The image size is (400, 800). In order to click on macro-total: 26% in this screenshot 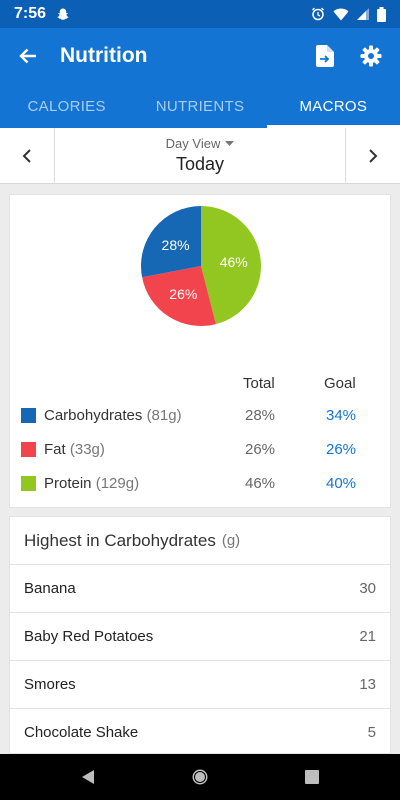, I will do `click(260, 449)`.